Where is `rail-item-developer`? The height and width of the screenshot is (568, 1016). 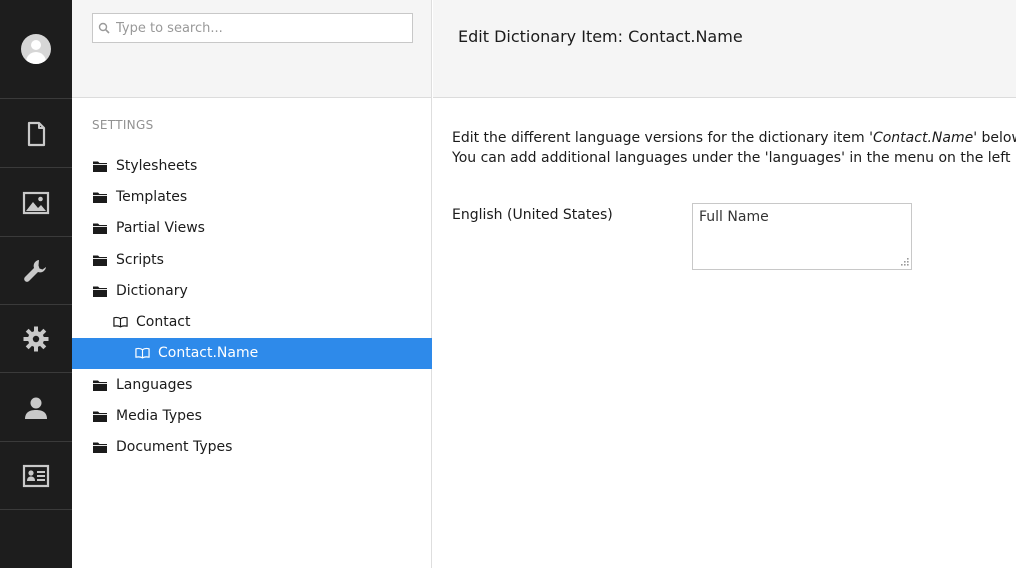
rail-item-developer is located at coordinates (36, 339).